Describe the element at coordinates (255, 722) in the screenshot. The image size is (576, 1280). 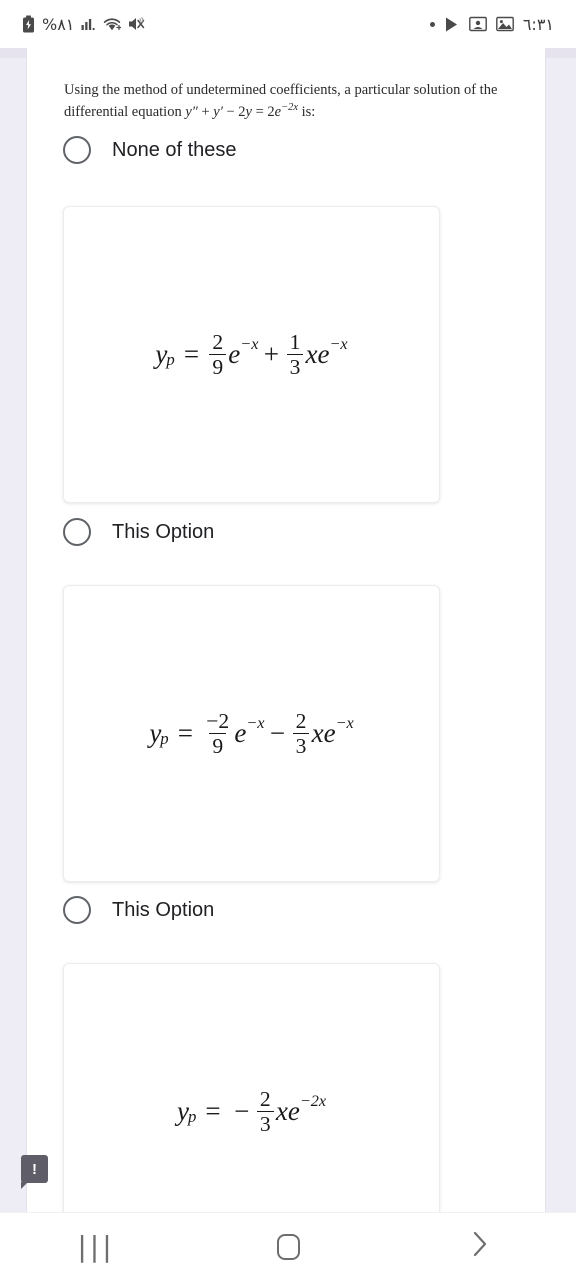
I see `f2-term1-exp: −x` at that location.